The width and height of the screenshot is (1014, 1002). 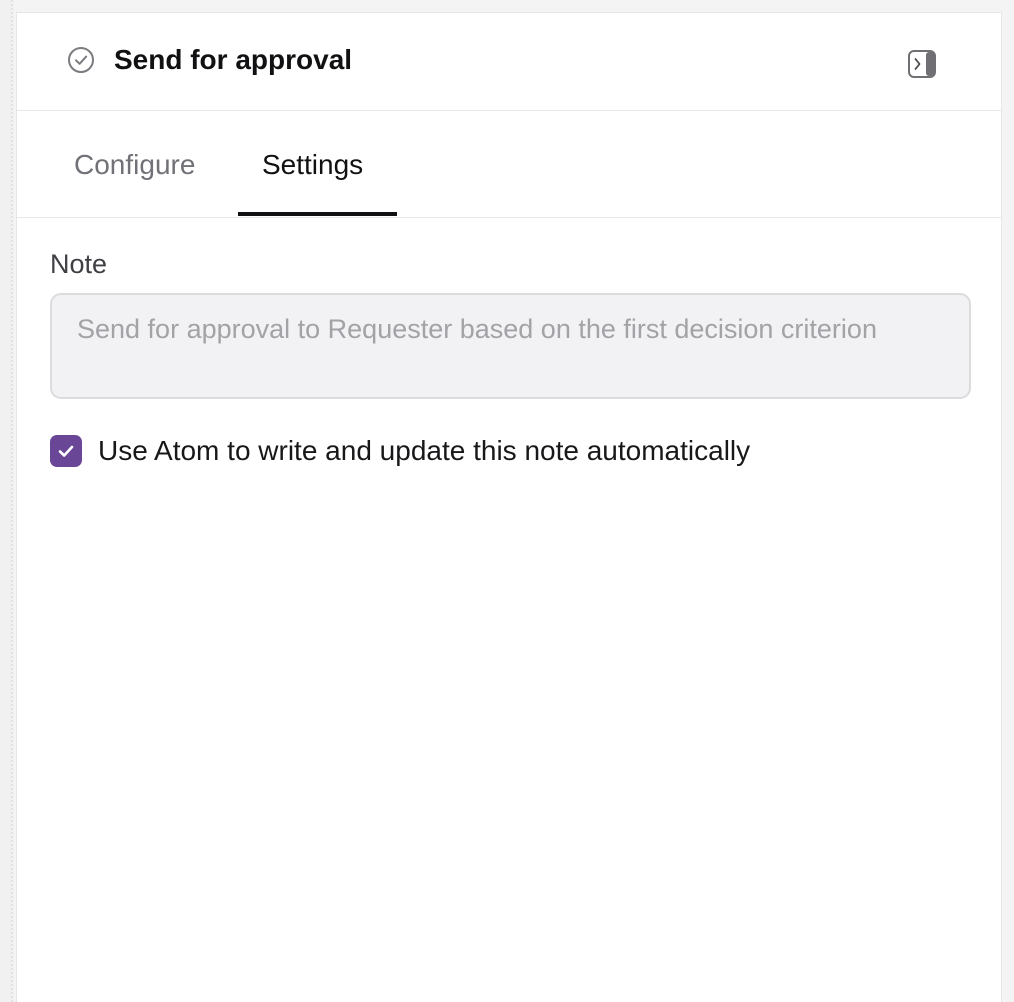 I want to click on collapse-panel-button, so click(x=922, y=64).